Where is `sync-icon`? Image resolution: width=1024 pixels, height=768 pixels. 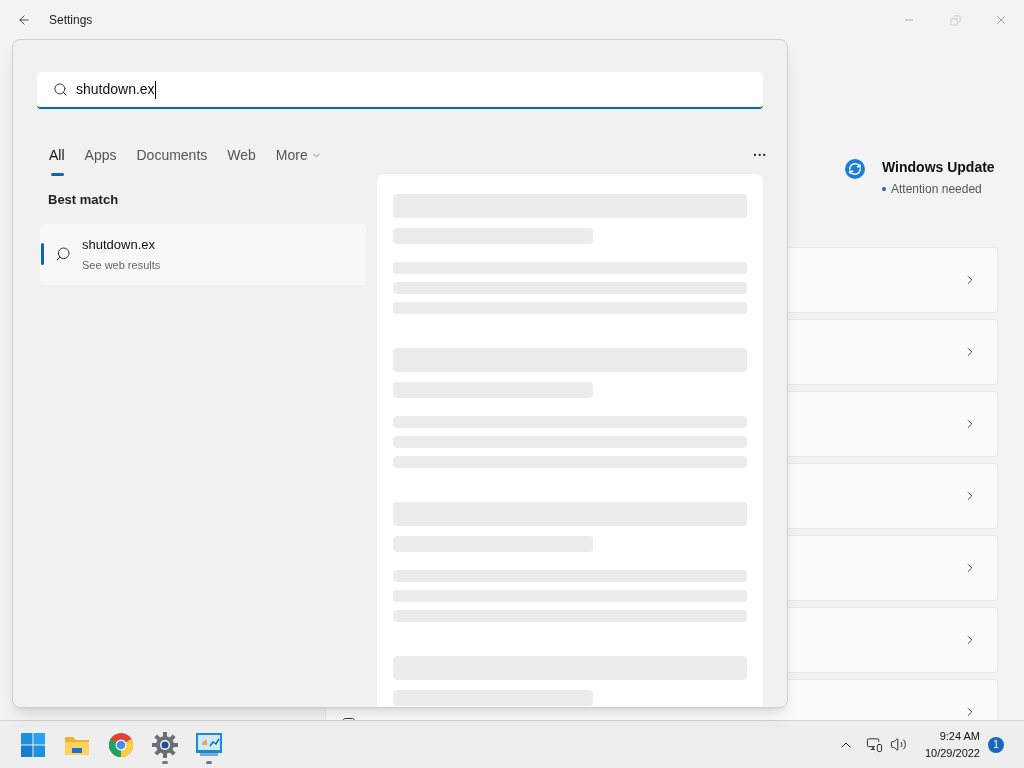 sync-icon is located at coordinates (855, 169).